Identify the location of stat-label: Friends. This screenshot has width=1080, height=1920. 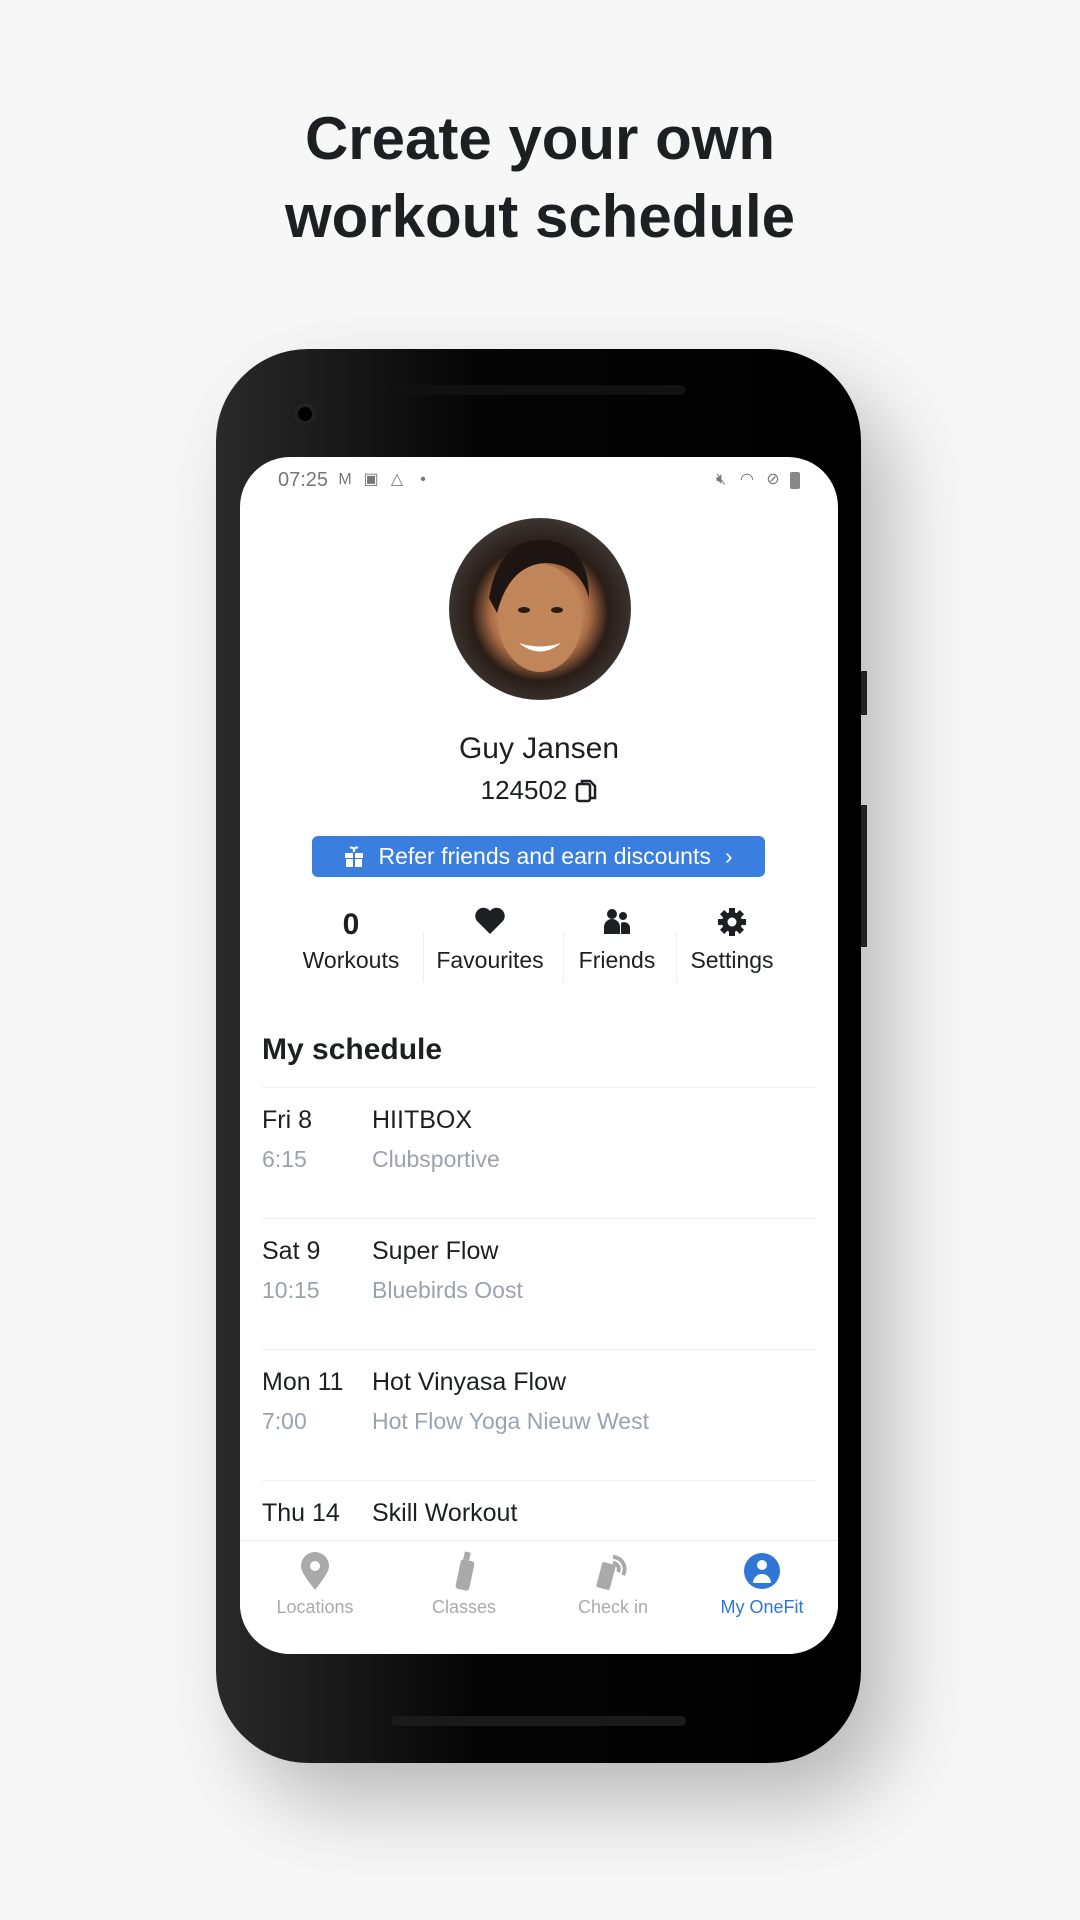
(617, 960).